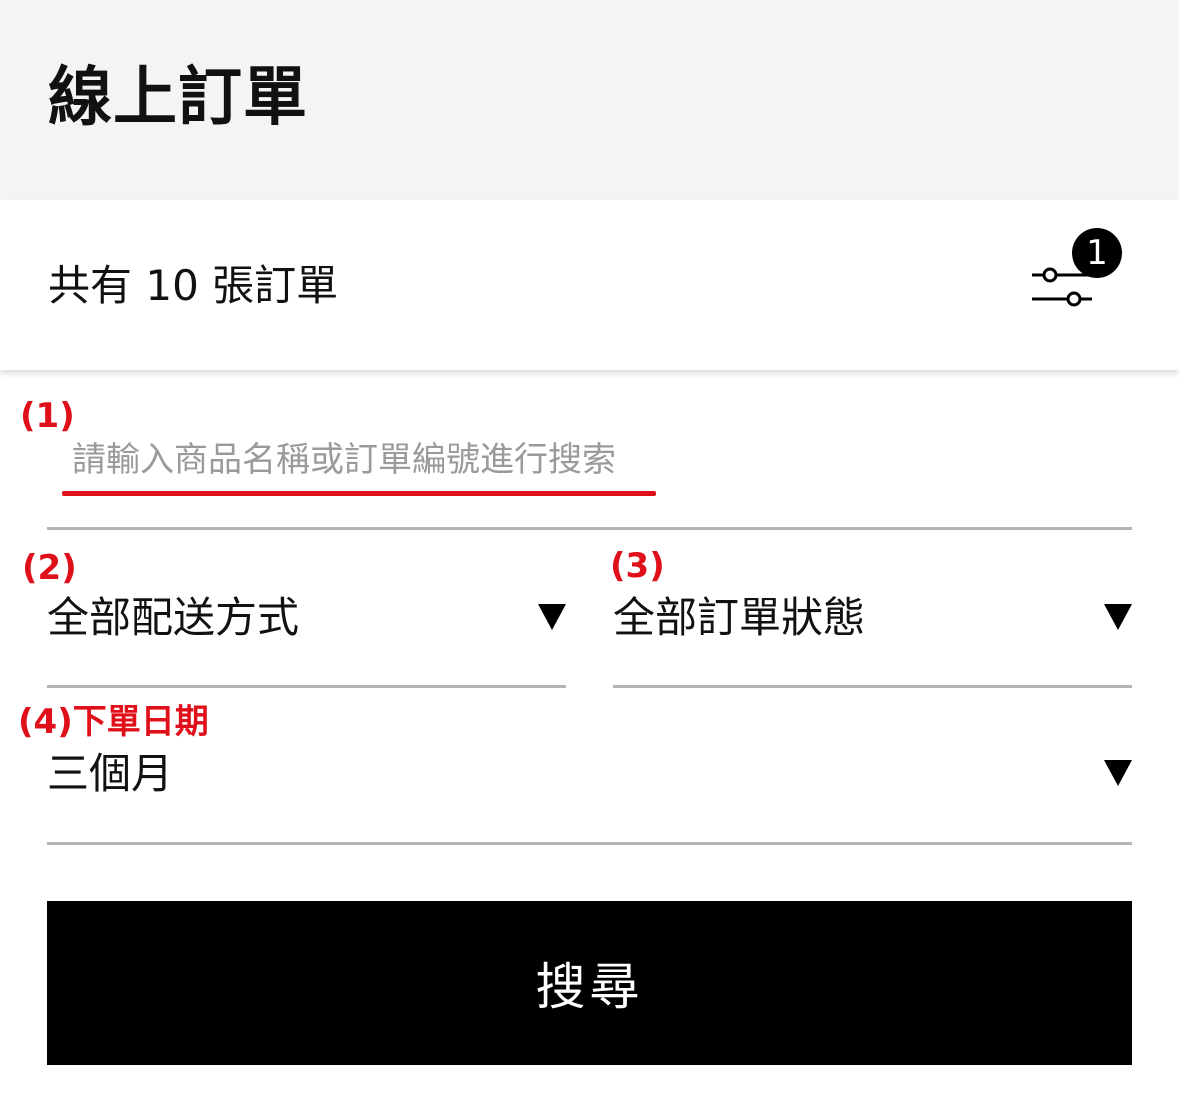 The image size is (1179, 1120). Describe the element at coordinates (872, 625) in the screenshot. I see `order-status-select: 全部訂單狀態` at that location.